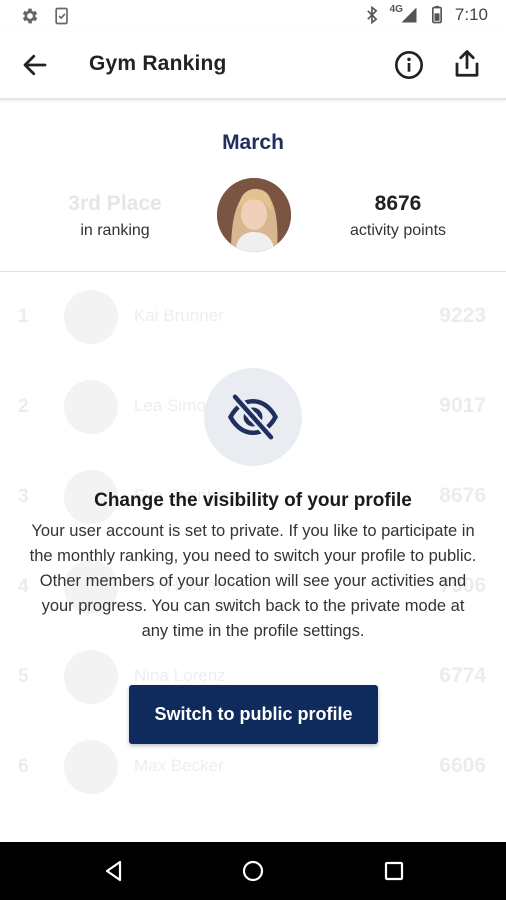 The width and height of the screenshot is (506, 900). Describe the element at coordinates (436, 14) in the screenshot. I see `battery-icon` at that location.